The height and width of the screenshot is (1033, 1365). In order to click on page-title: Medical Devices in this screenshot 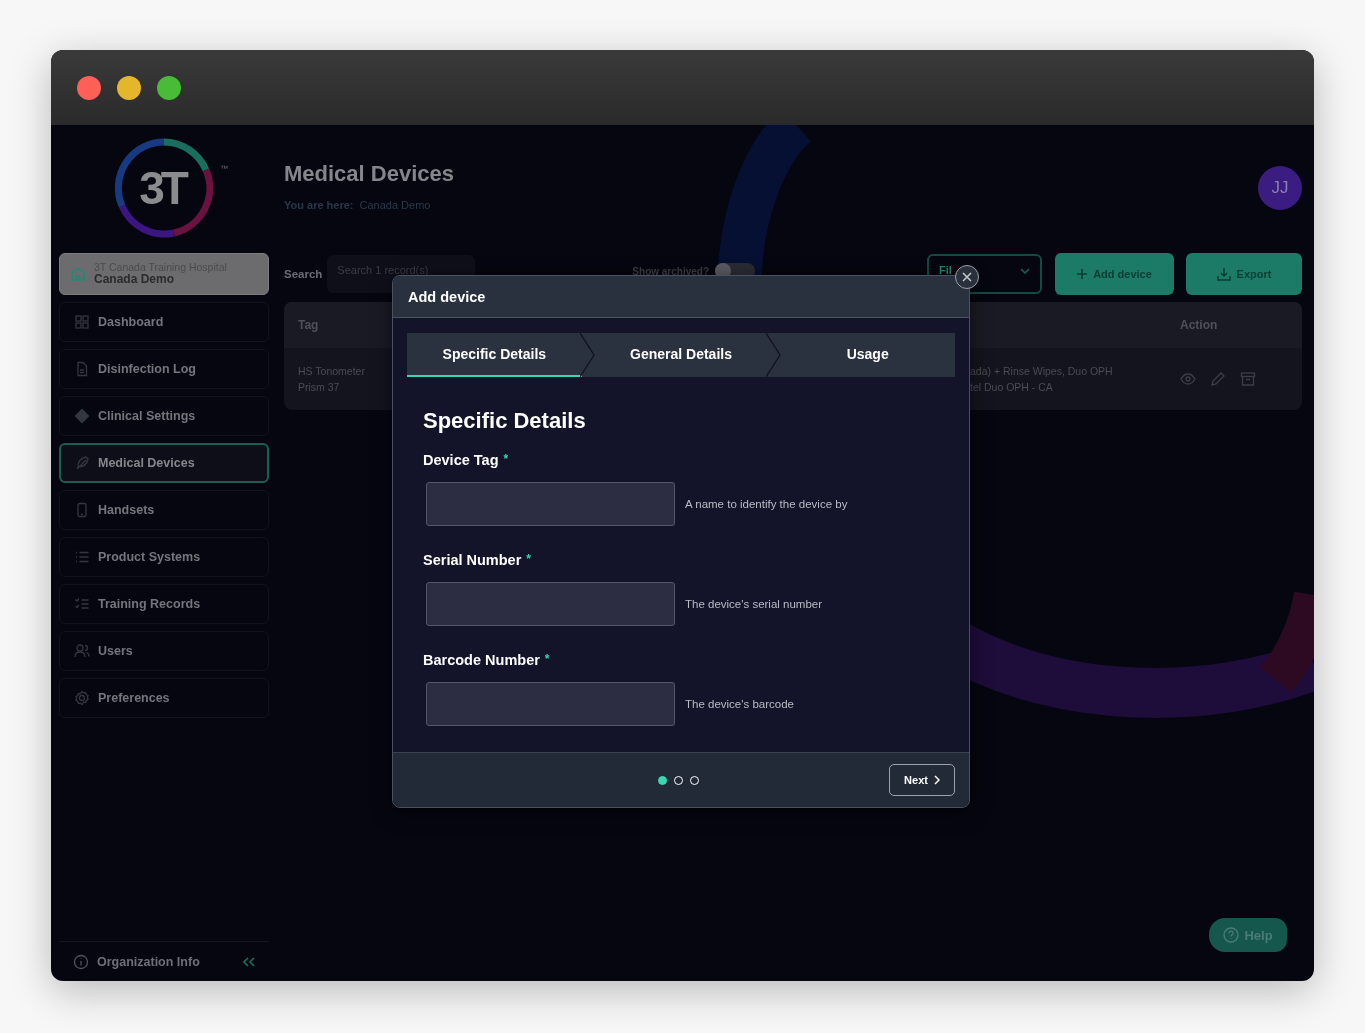, I will do `click(369, 174)`.